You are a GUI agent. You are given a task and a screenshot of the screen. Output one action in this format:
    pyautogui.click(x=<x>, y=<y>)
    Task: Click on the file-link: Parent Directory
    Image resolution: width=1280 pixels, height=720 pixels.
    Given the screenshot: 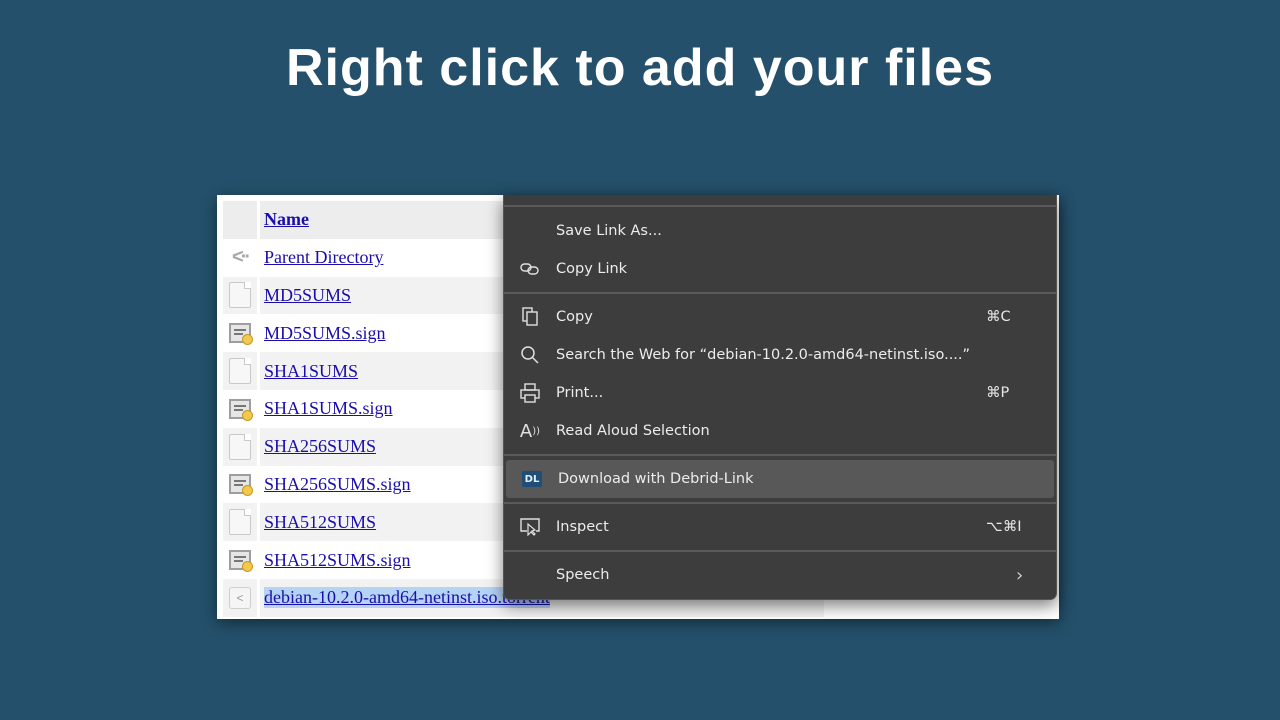 What is the action you would take?
    pyautogui.click(x=323, y=257)
    